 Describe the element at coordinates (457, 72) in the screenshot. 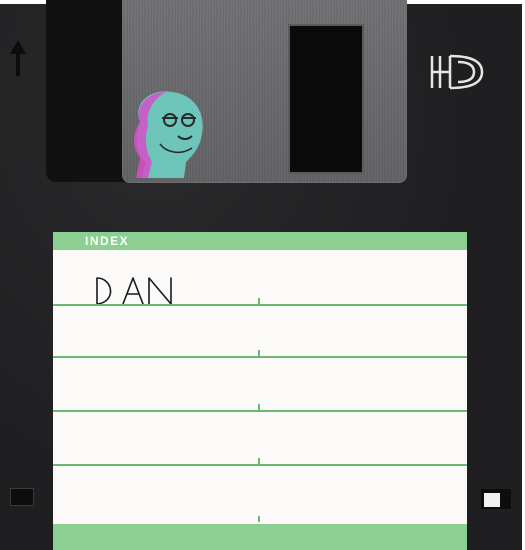

I see `hd-logo-icon` at that location.